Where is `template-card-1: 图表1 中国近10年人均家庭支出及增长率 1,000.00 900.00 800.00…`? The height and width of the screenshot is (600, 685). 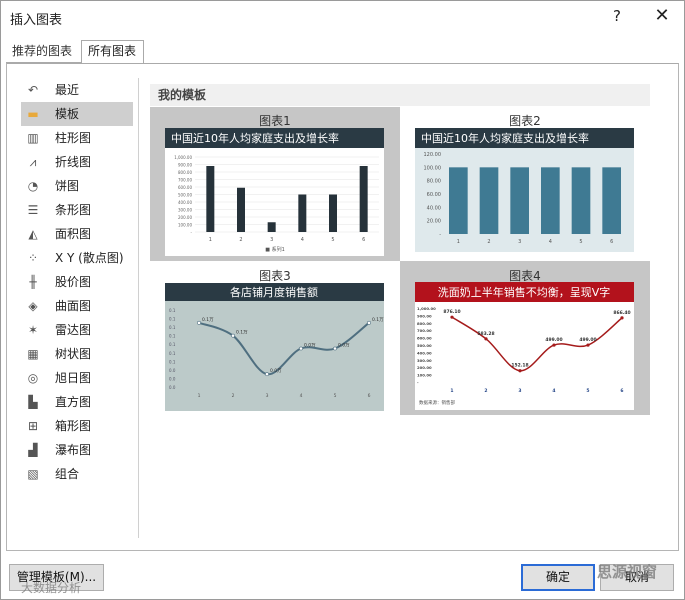 template-card-1: 图表1 中国近10年人均家庭支出及增长率 1,000.00 900.00 800.00… is located at coordinates (275, 184).